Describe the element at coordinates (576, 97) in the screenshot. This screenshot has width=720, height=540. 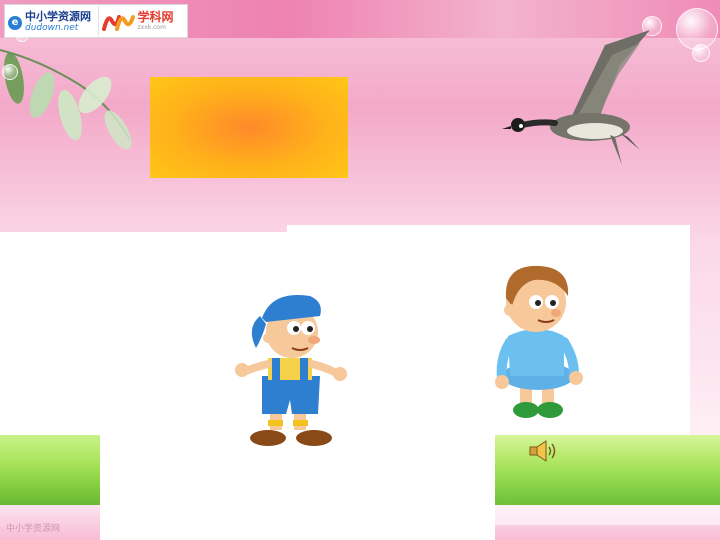
I see `flying-goose-icon` at that location.